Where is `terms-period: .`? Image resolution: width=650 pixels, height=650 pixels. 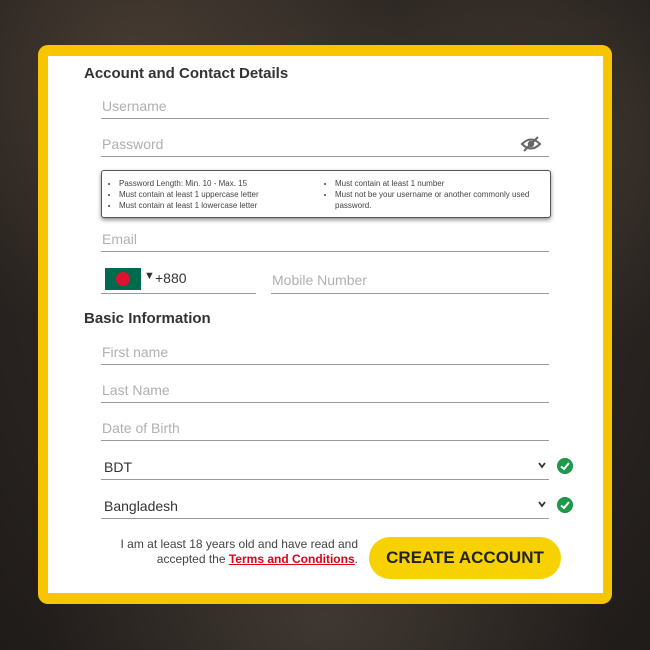
terms-period: . is located at coordinates (356, 559).